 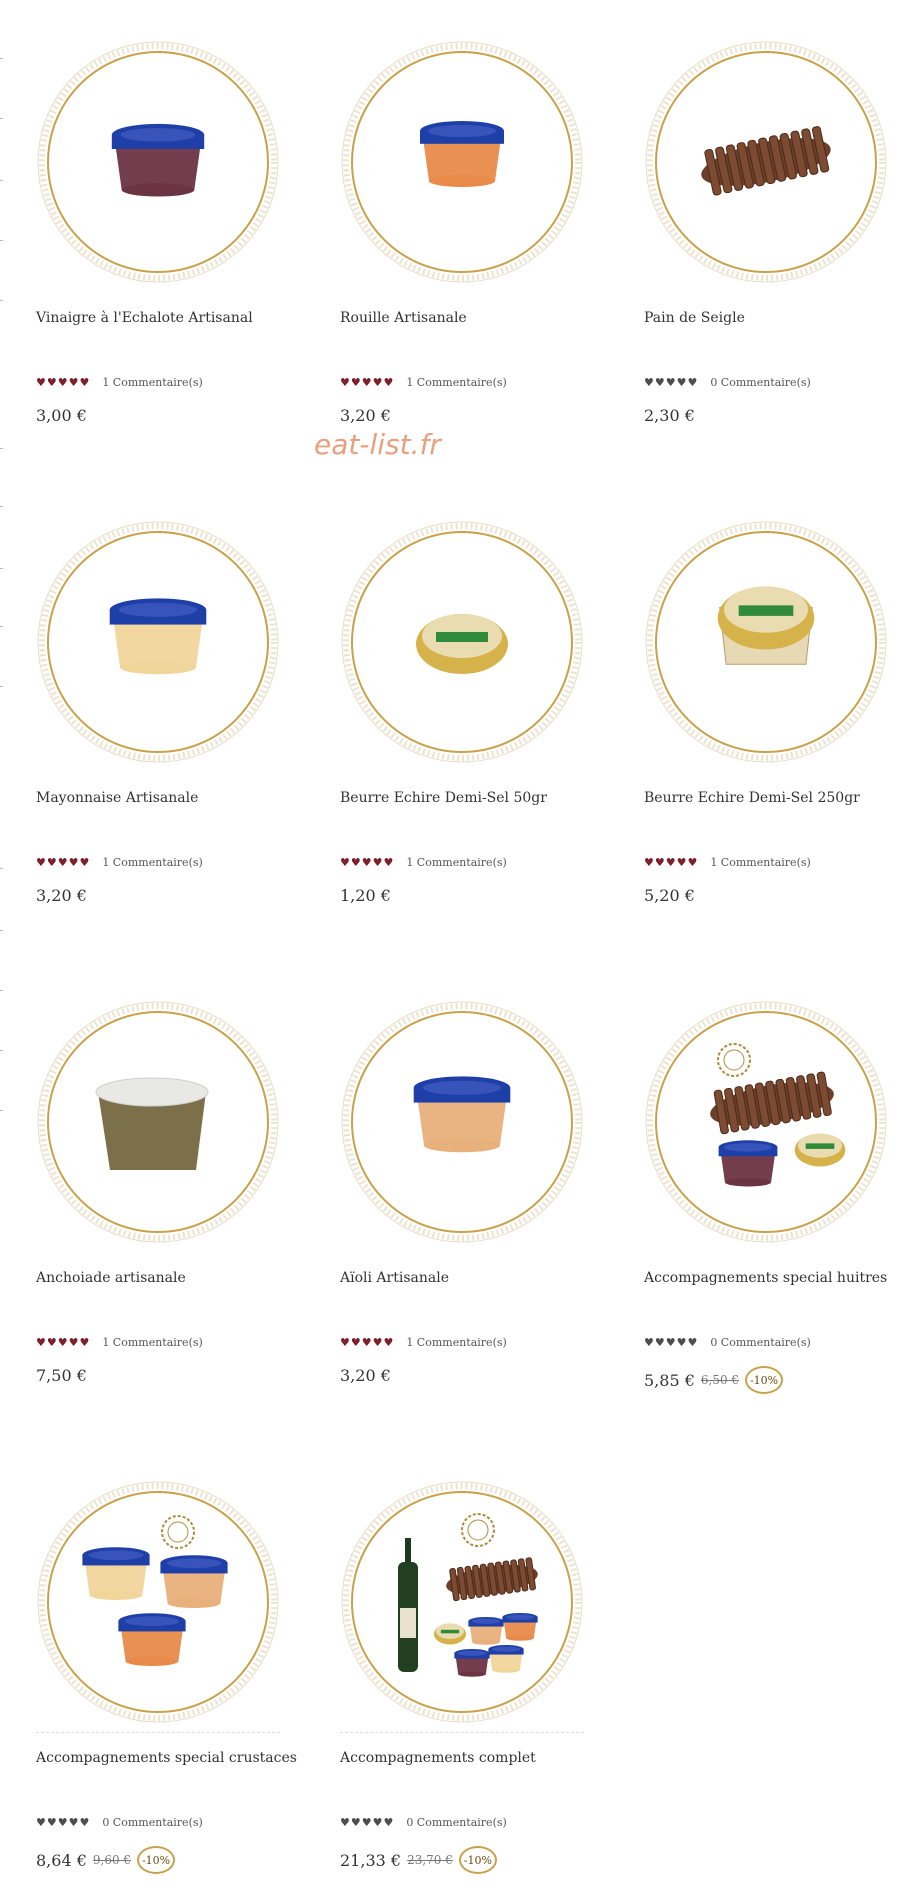 What do you see at coordinates (106, 1860) in the screenshot?
I see `price-row: 8,64 € 9,60 € -10%` at bounding box center [106, 1860].